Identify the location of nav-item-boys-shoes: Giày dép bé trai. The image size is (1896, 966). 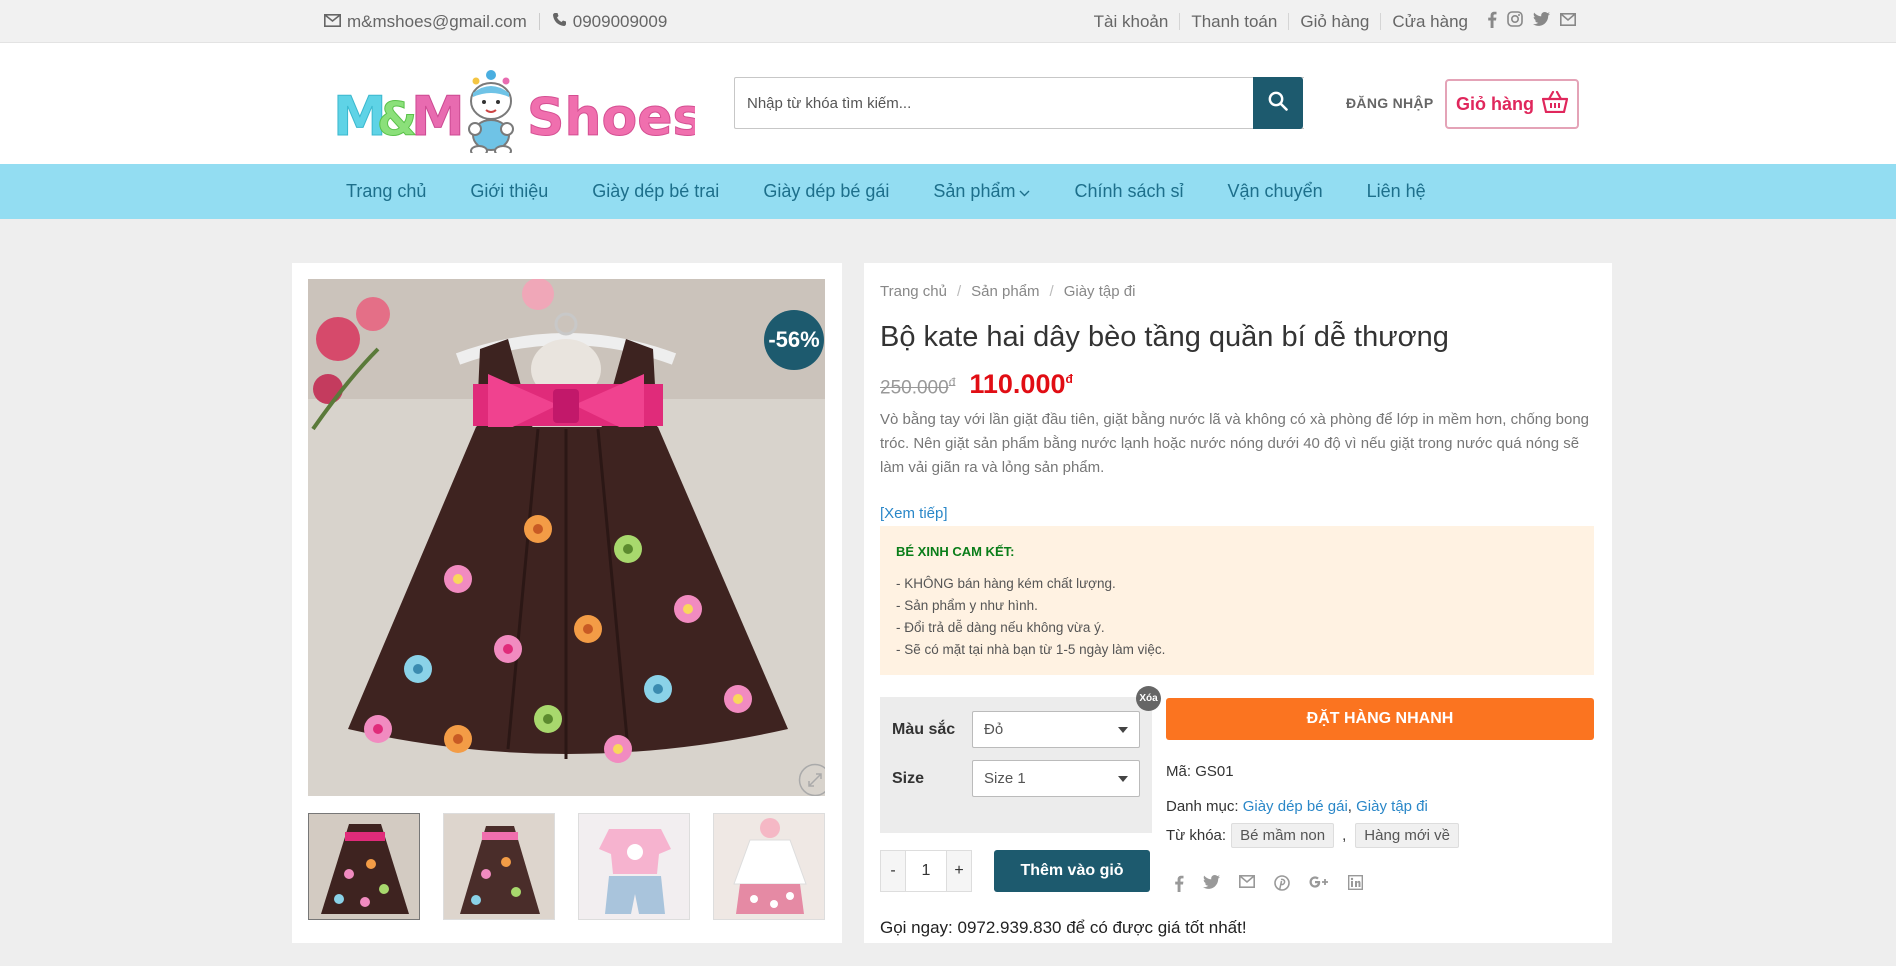
(655, 191).